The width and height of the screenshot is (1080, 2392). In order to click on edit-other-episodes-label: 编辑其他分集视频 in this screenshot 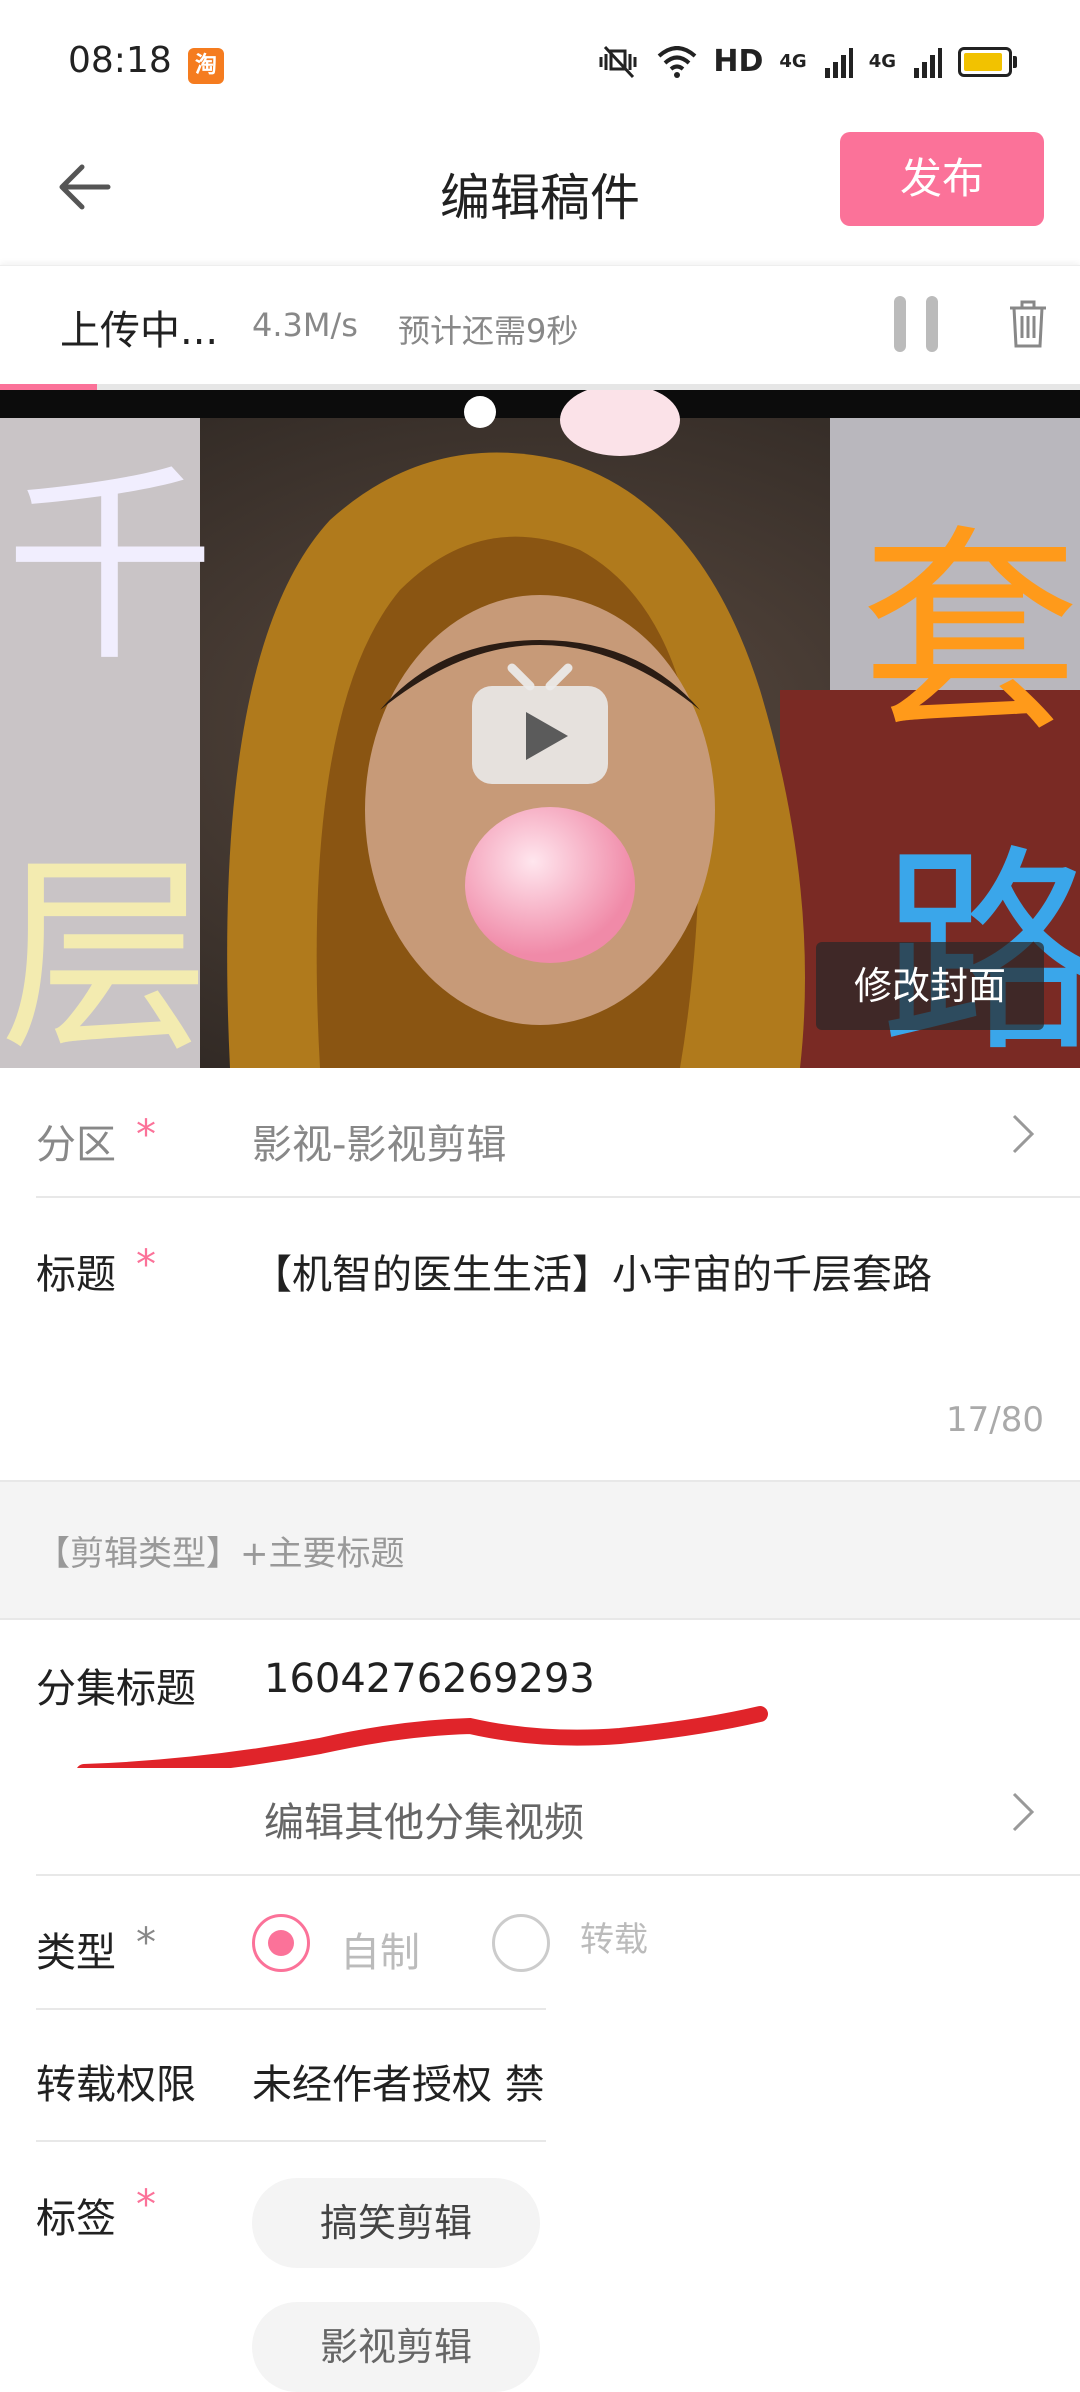, I will do `click(424, 1823)`.